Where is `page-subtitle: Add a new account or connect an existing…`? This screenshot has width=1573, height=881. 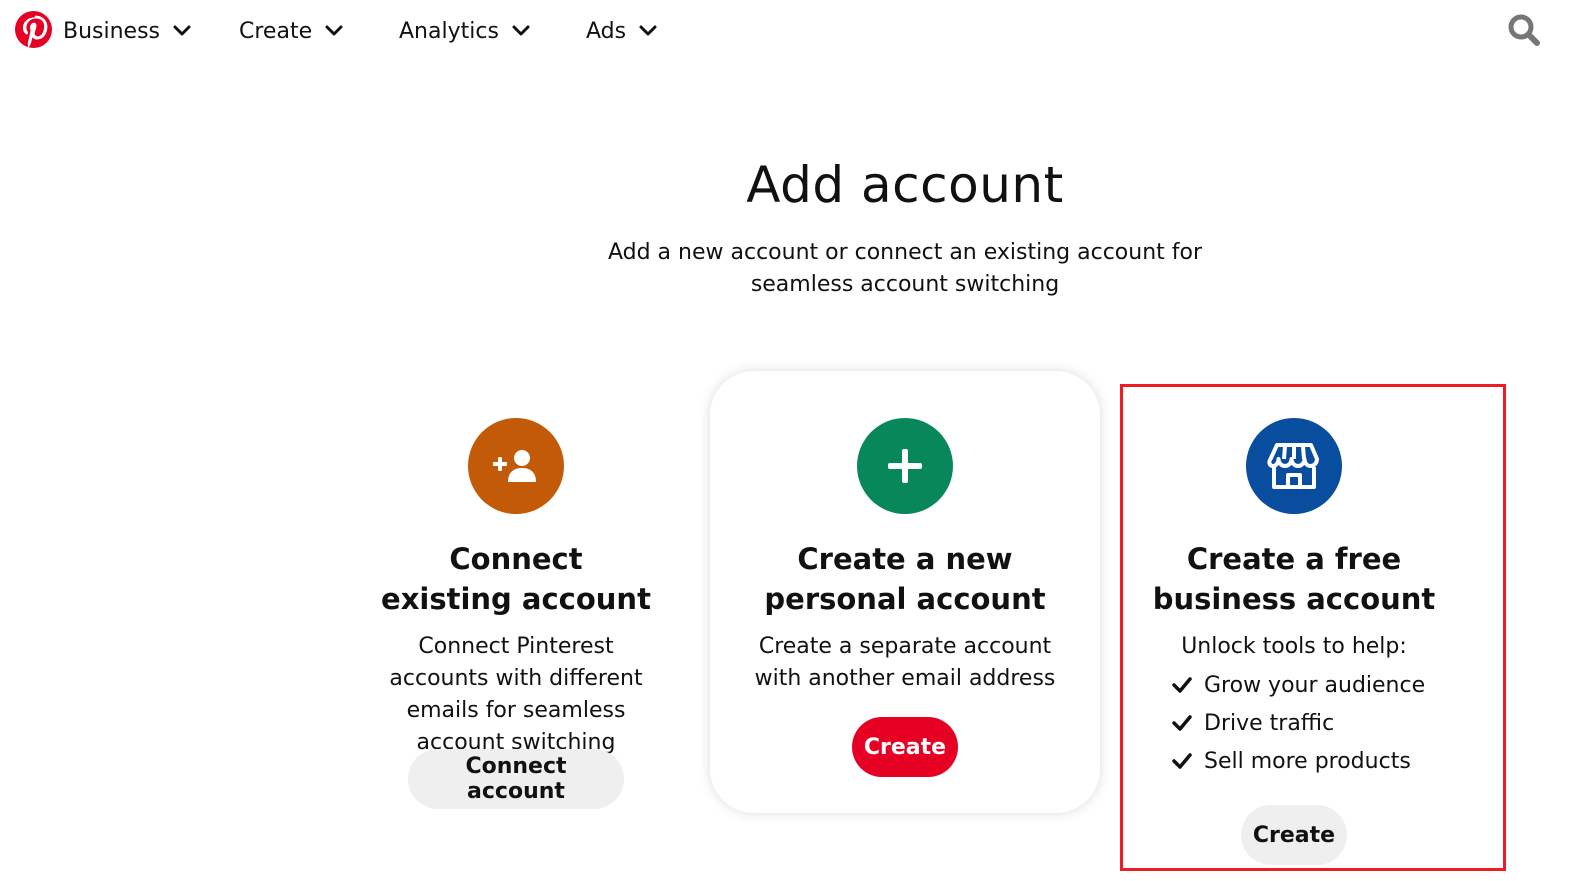 page-subtitle: Add a new account or connect an existing… is located at coordinates (905, 268).